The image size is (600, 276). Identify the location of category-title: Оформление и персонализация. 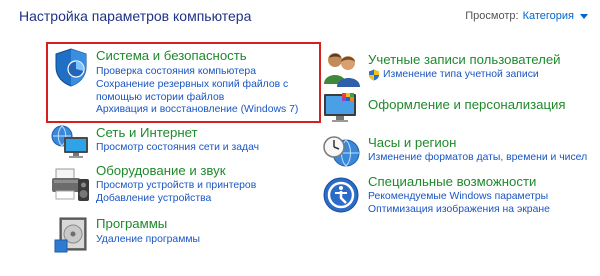
(467, 104).